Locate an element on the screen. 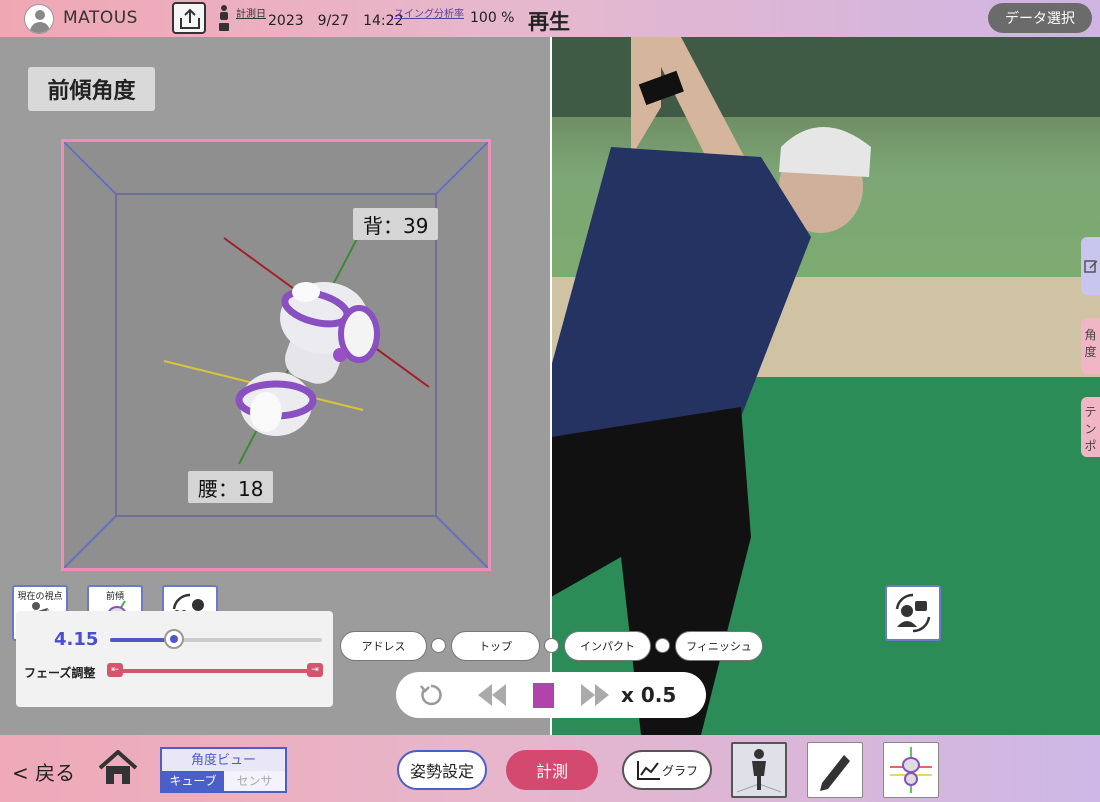 The width and height of the screenshot is (1100, 802). graph-button: グラフ is located at coordinates (667, 770).